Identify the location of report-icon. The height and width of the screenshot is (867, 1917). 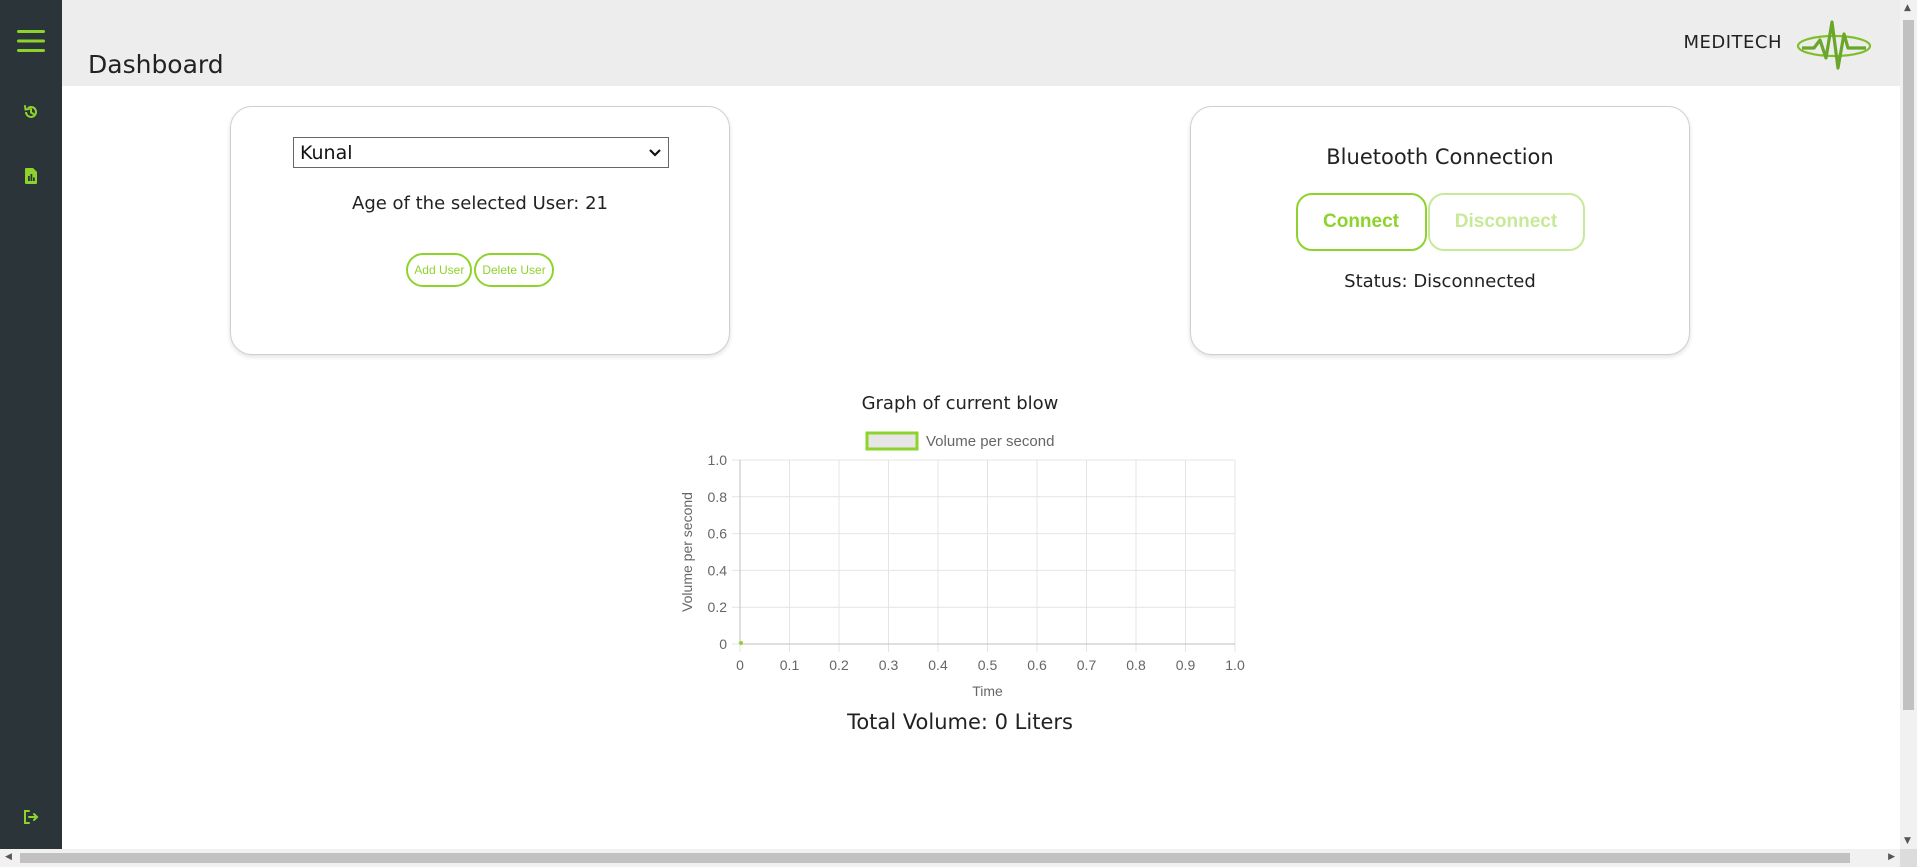
(31, 176).